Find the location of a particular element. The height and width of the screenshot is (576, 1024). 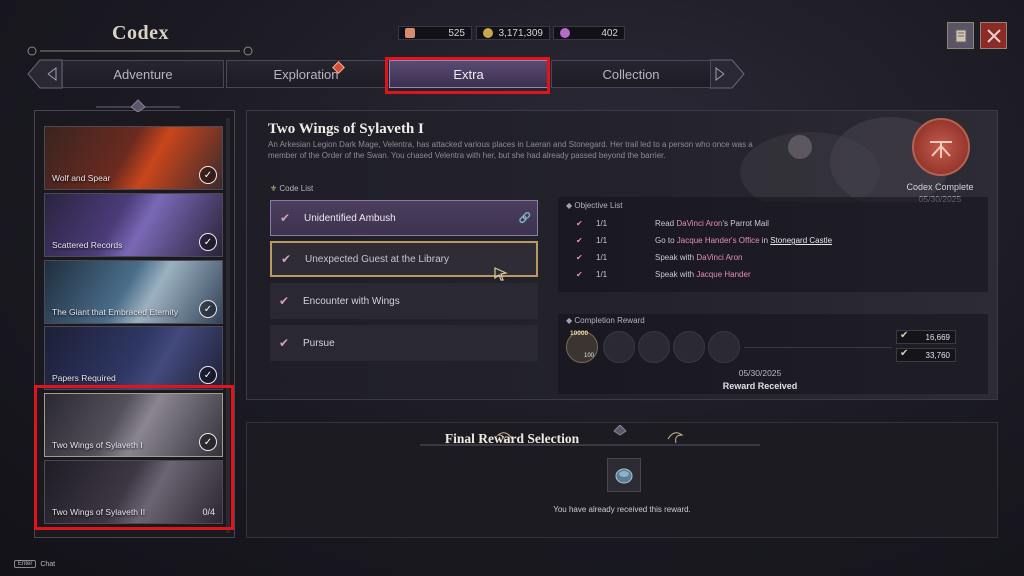

reward-received-label: Reward Received is located at coordinates (760, 386).